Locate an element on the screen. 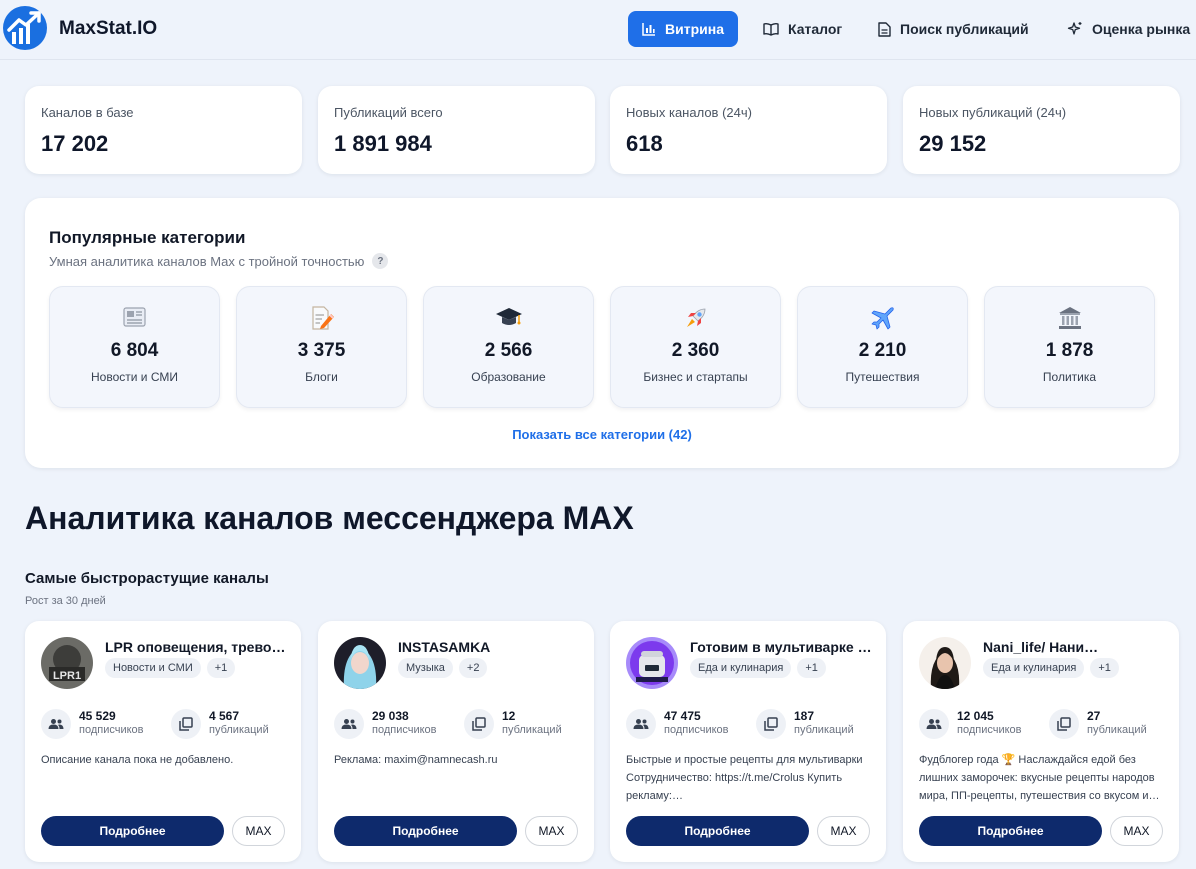 The image size is (1196, 869). category-card-politics: 1 878 Политика is located at coordinates (1069, 347).